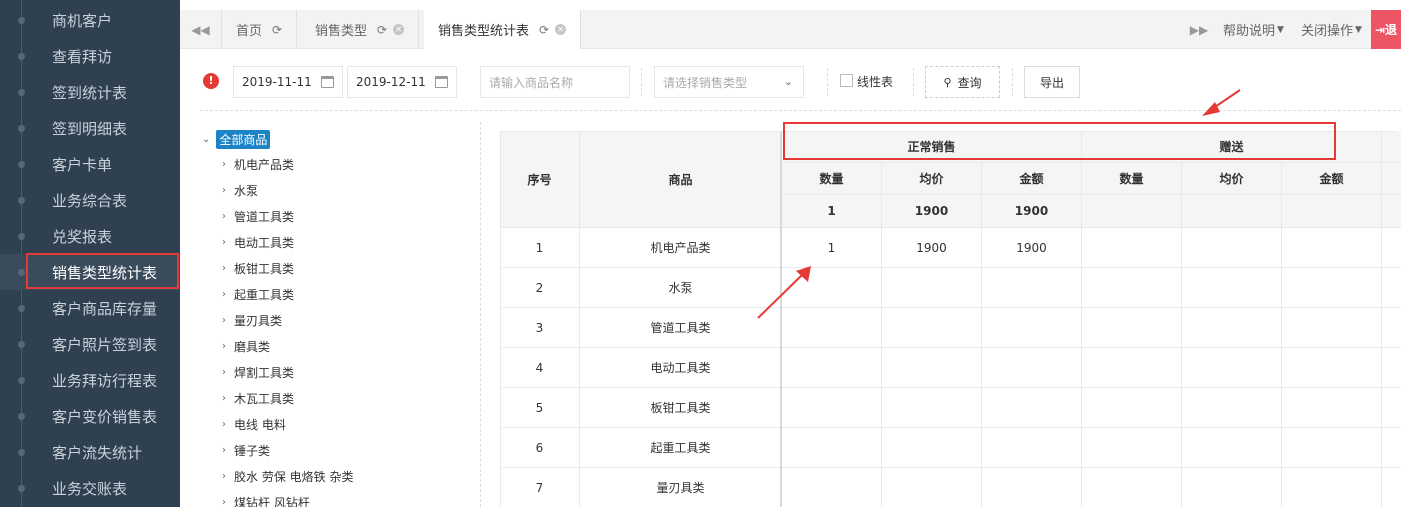 This screenshot has width=1401, height=507. I want to click on row-product-cell: 板钳工具类, so click(681, 408).